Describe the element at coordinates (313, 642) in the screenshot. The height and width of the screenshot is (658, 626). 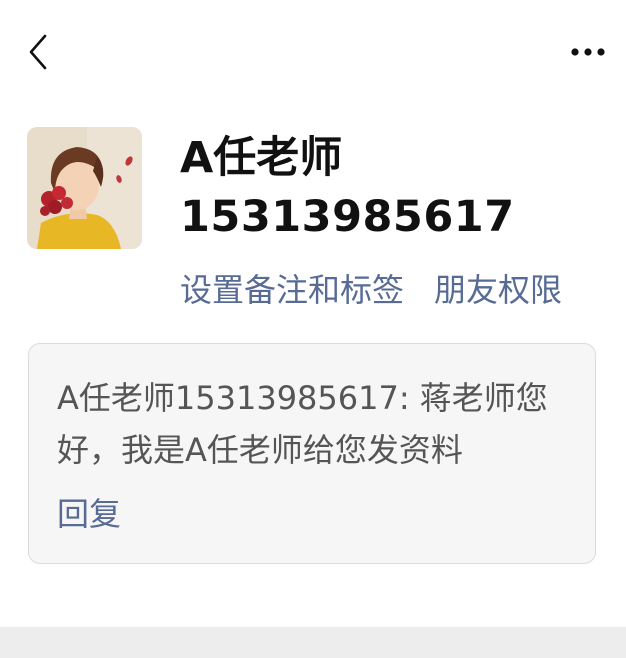
I see `section-divider` at that location.